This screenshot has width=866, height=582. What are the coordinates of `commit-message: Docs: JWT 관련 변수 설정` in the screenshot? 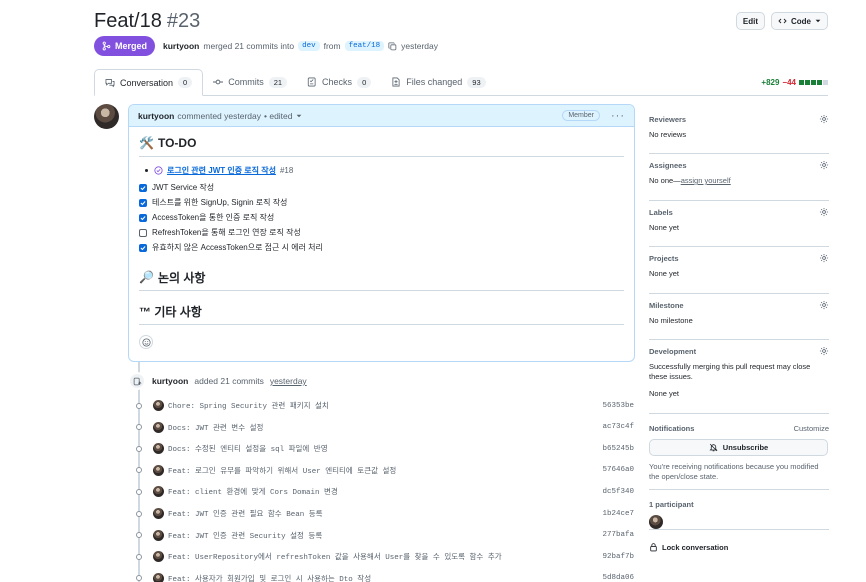 It's located at (215, 427).